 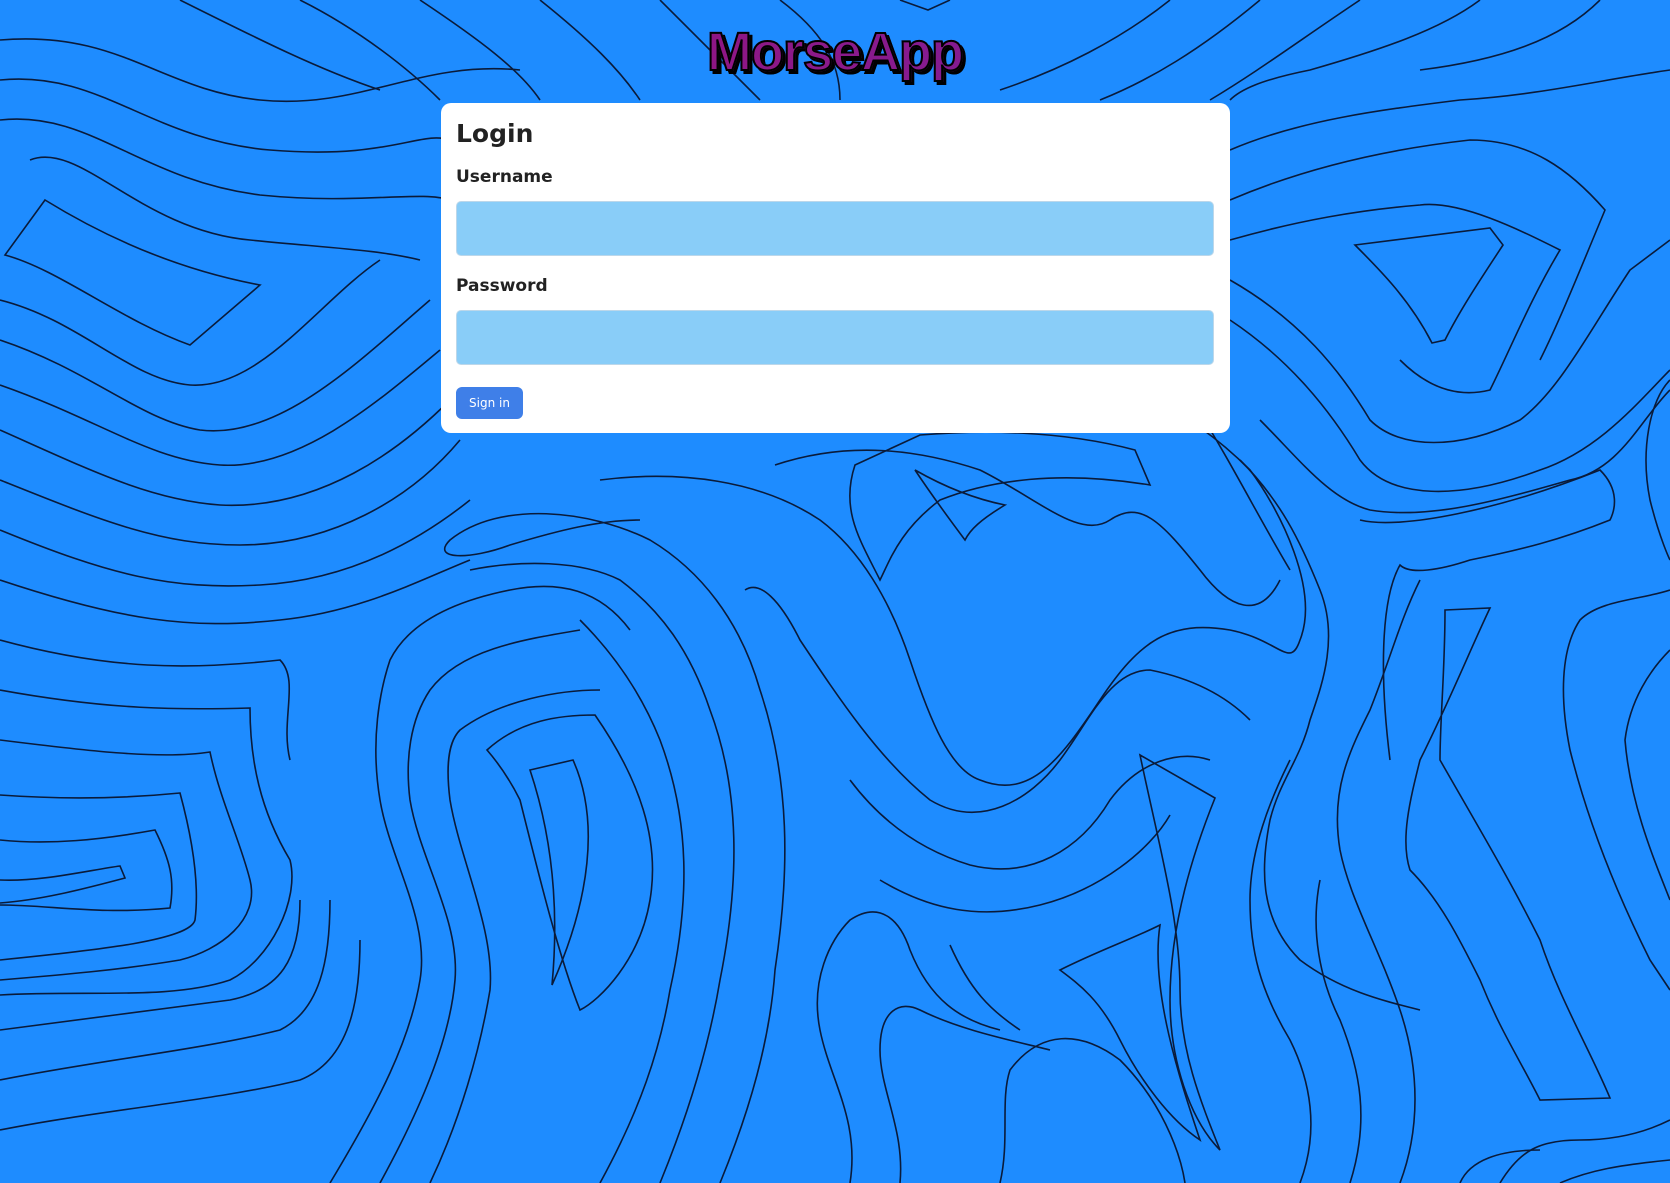 What do you see at coordinates (835, 337) in the screenshot?
I see `password-input` at bounding box center [835, 337].